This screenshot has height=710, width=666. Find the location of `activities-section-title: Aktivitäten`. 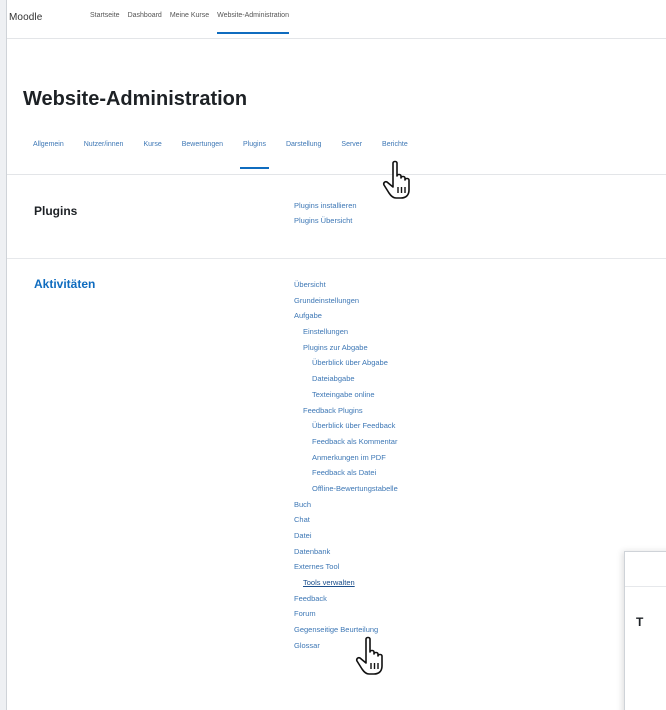

activities-section-title: Aktivitäten is located at coordinates (64, 284).